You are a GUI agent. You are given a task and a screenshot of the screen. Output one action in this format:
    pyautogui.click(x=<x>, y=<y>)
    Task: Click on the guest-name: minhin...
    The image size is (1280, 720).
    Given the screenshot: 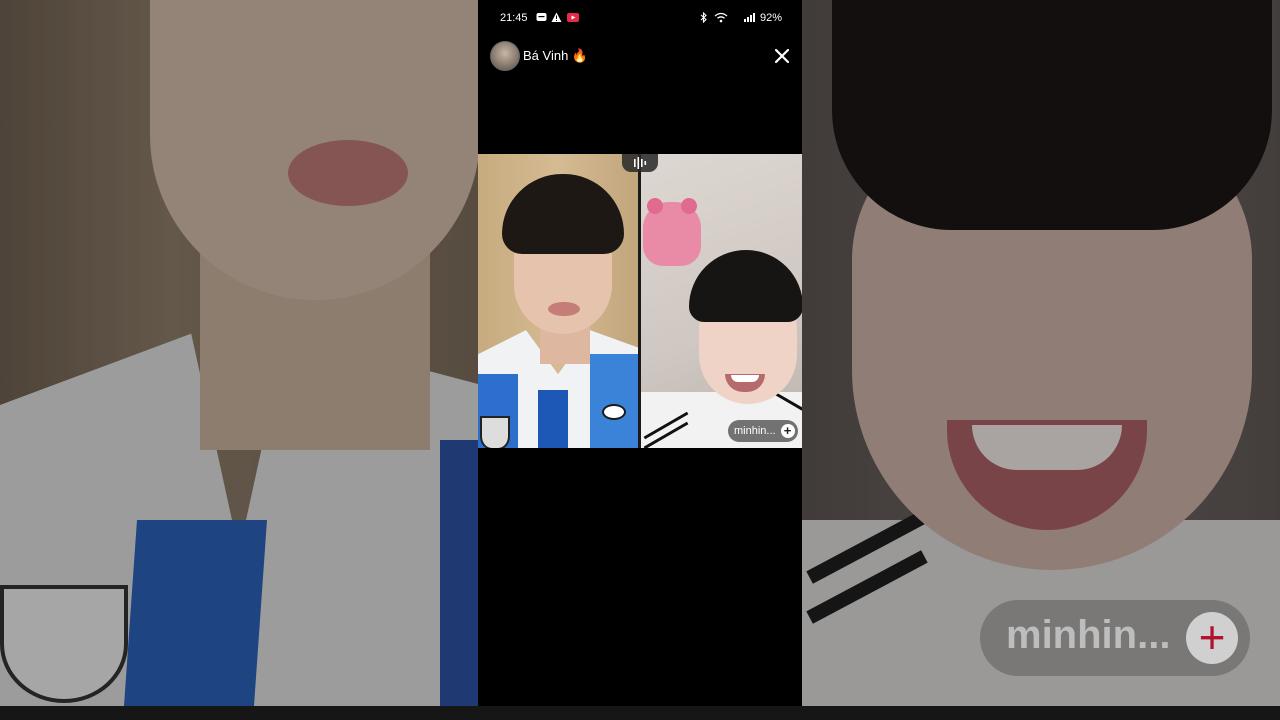 What is the action you would take?
    pyautogui.click(x=755, y=431)
    